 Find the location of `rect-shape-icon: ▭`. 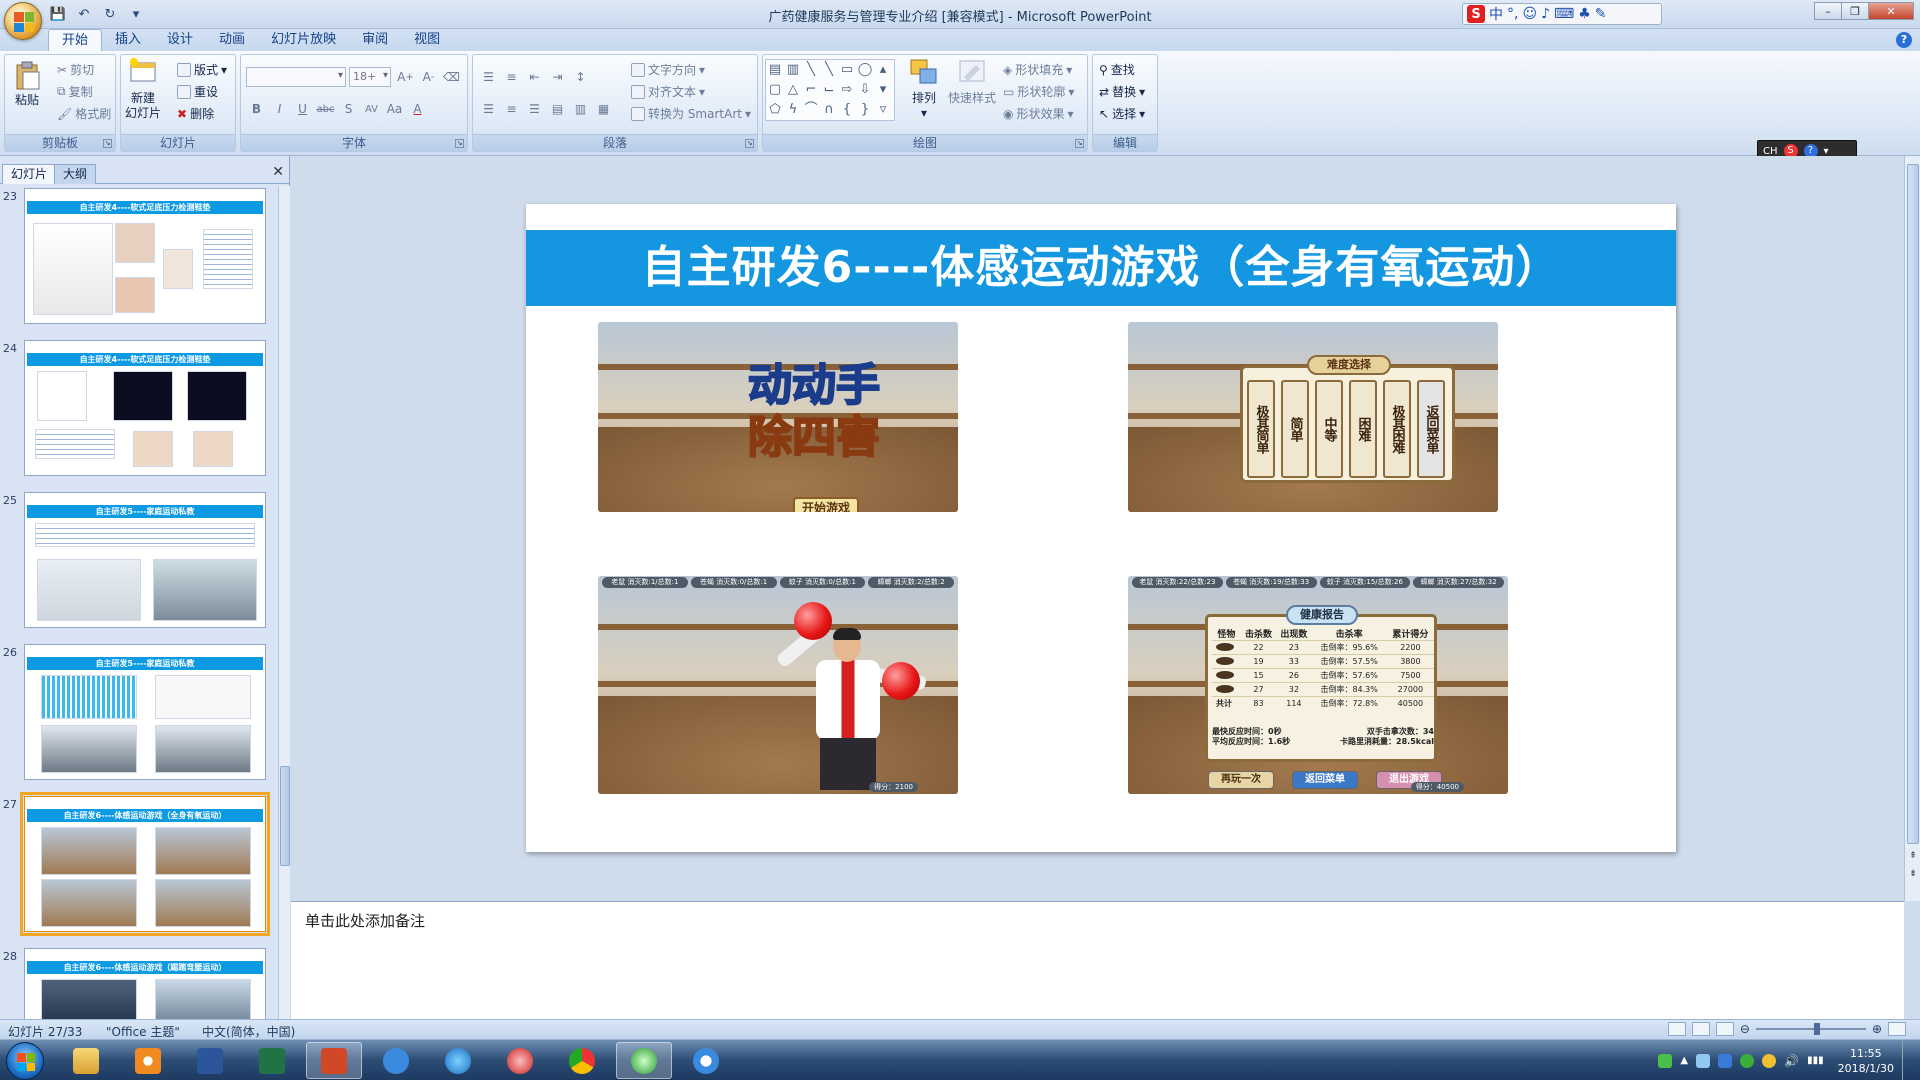

rect-shape-icon: ▭ is located at coordinates (847, 70).